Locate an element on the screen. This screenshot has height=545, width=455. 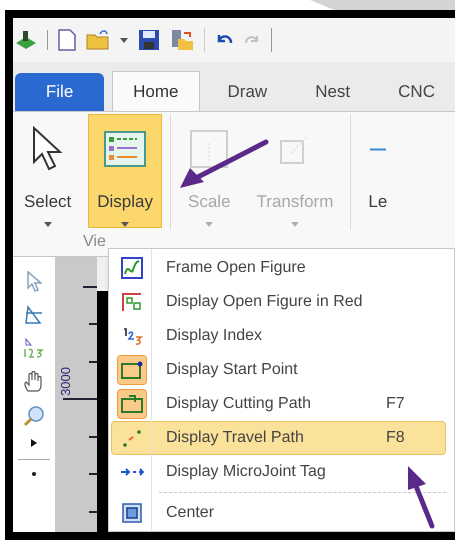
shortcut-label: F8 is located at coordinates (395, 438).